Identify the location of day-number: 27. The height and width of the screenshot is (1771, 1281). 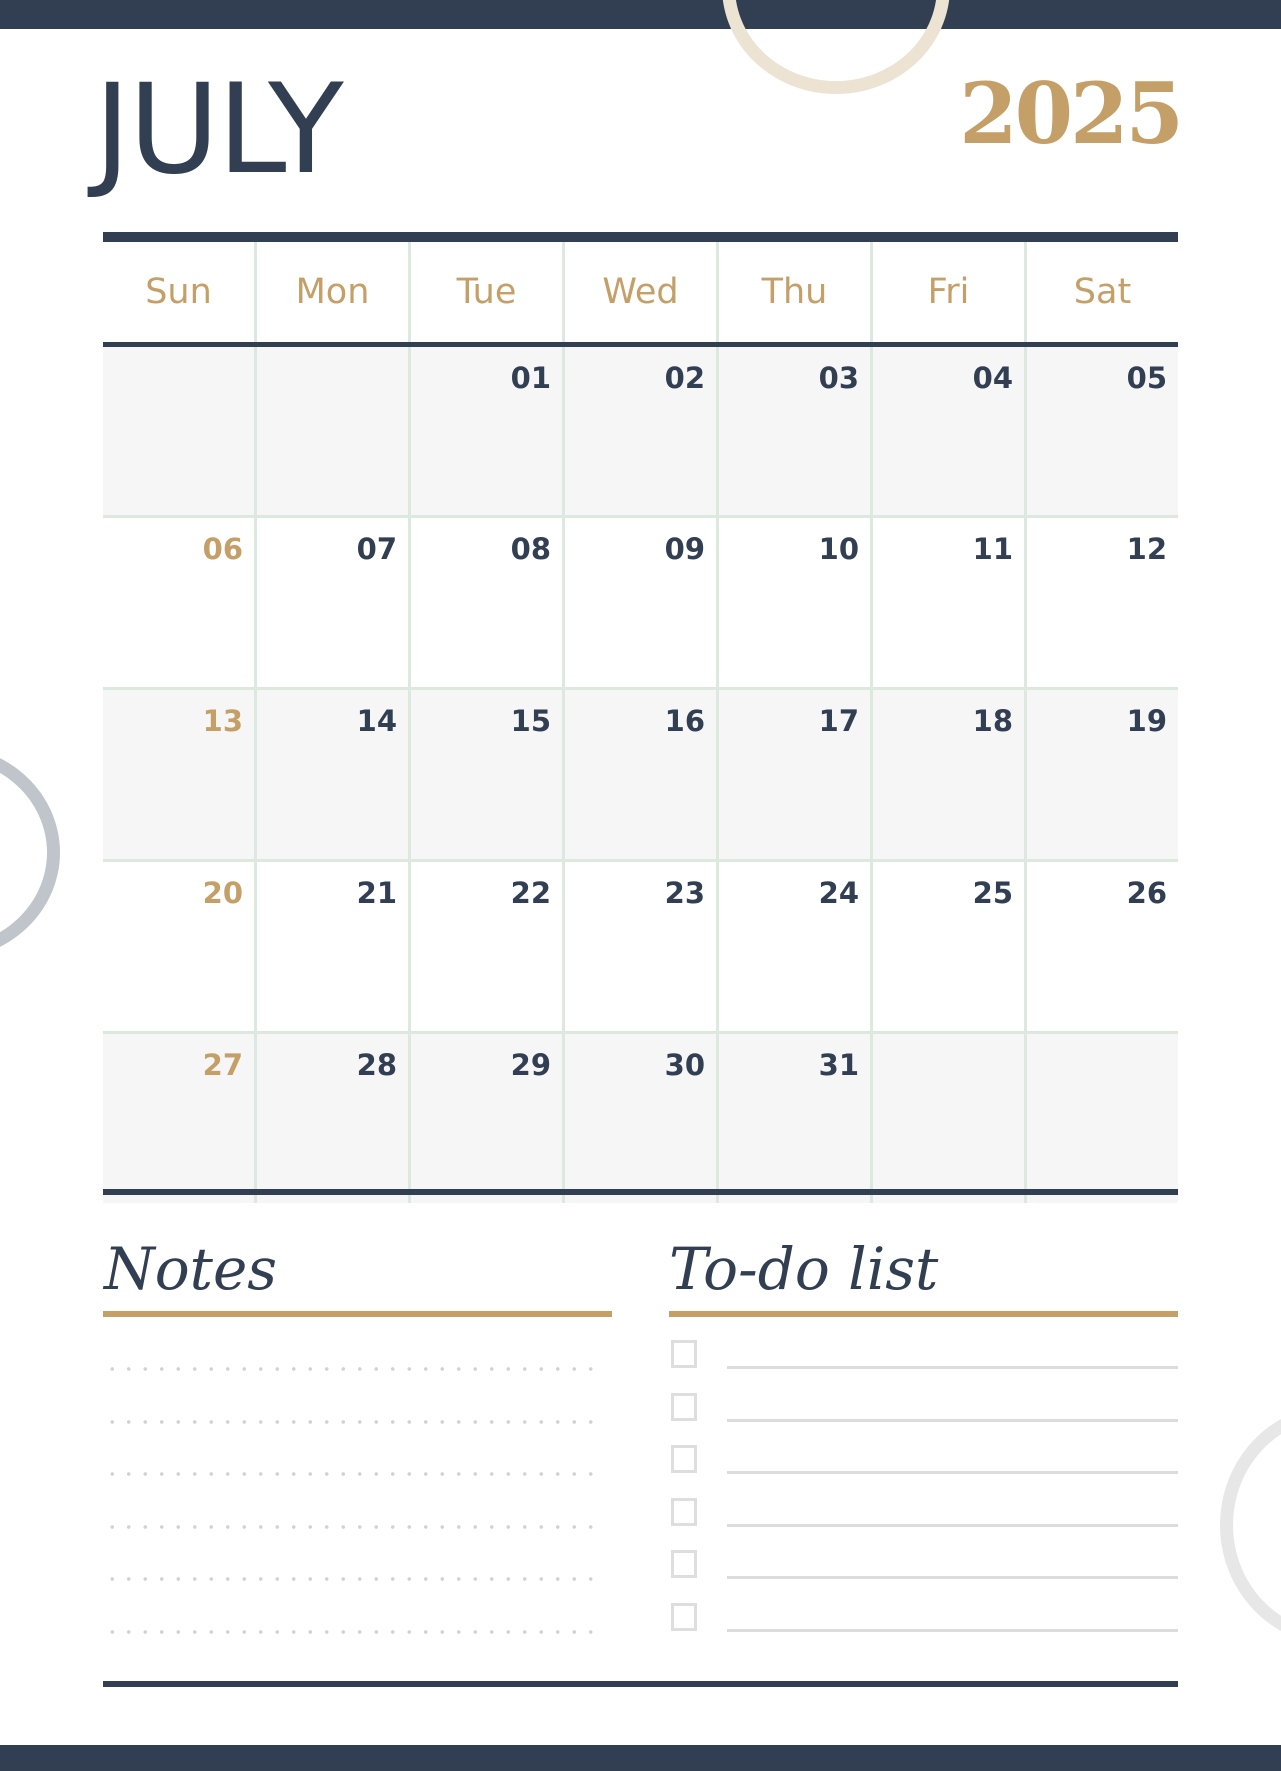
(222, 1065).